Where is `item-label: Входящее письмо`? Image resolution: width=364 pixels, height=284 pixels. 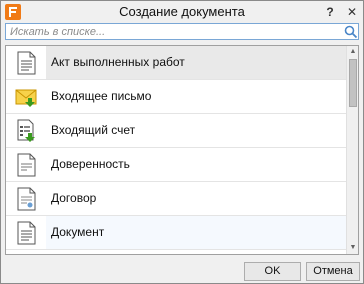 item-label: Входящее письмо is located at coordinates (101, 96).